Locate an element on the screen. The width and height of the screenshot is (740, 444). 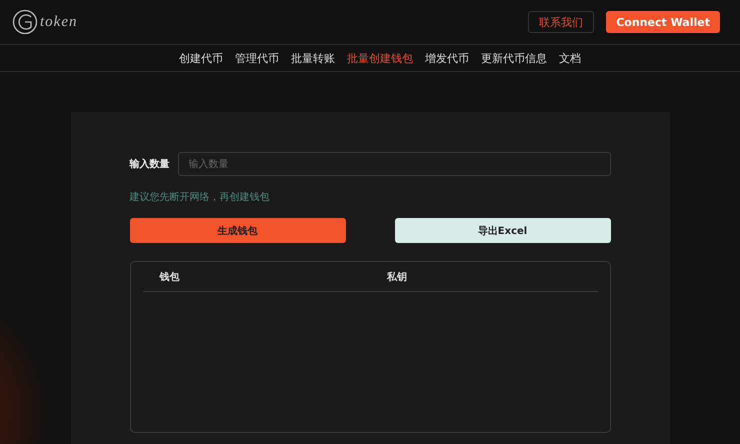
nav-link: 批量创建钱包 is located at coordinates (380, 58).